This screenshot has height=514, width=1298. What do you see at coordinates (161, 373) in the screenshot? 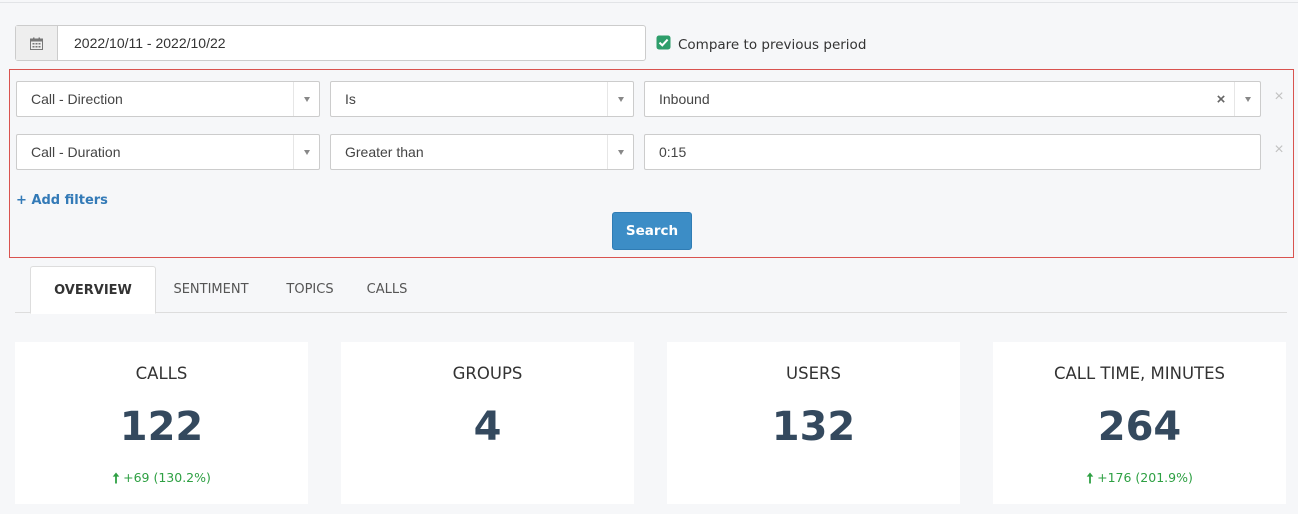
I see `stat-title: CALLS` at bounding box center [161, 373].